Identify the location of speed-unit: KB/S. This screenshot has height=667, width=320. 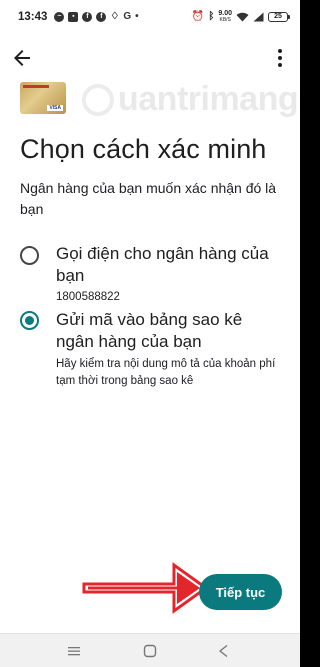
(225, 20).